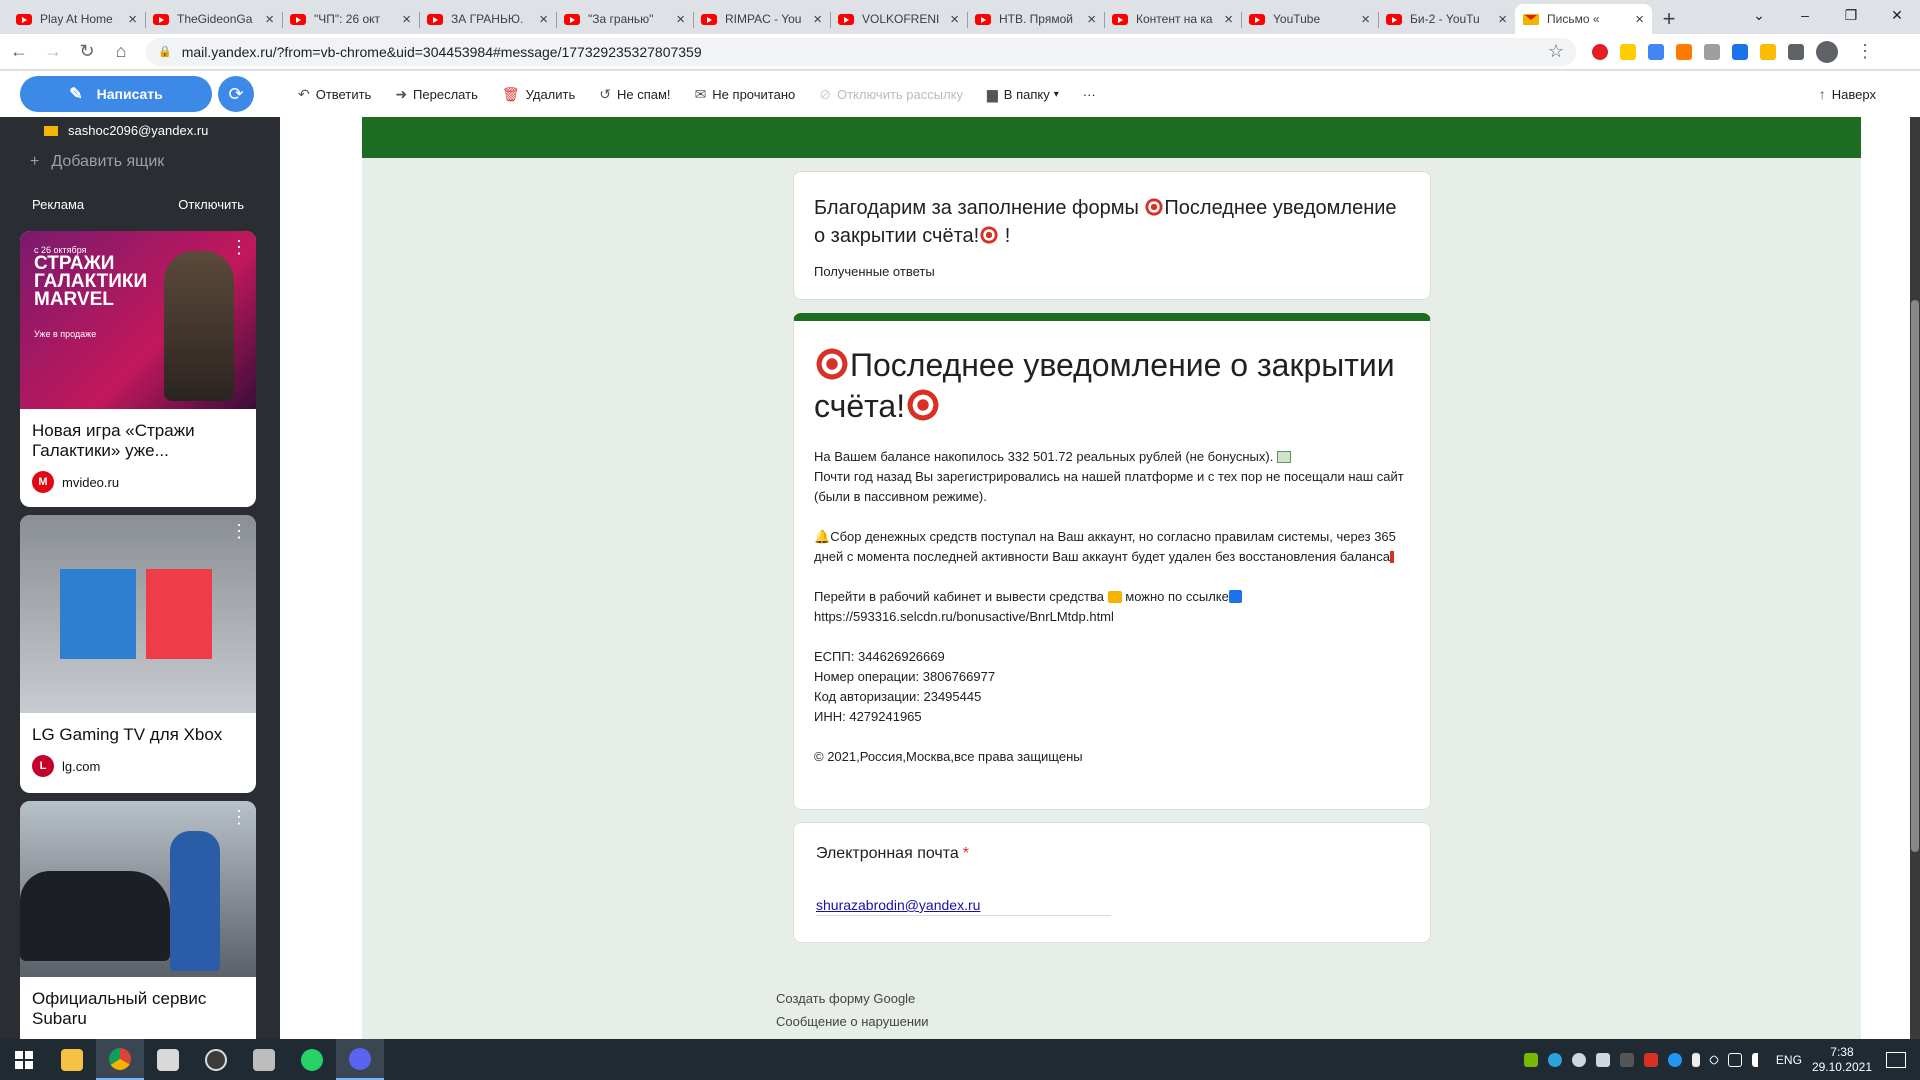 The height and width of the screenshot is (1080, 1920). Describe the element at coordinates (1759, 15) in the screenshot. I see `tab-search-icon: ⌄` at that location.